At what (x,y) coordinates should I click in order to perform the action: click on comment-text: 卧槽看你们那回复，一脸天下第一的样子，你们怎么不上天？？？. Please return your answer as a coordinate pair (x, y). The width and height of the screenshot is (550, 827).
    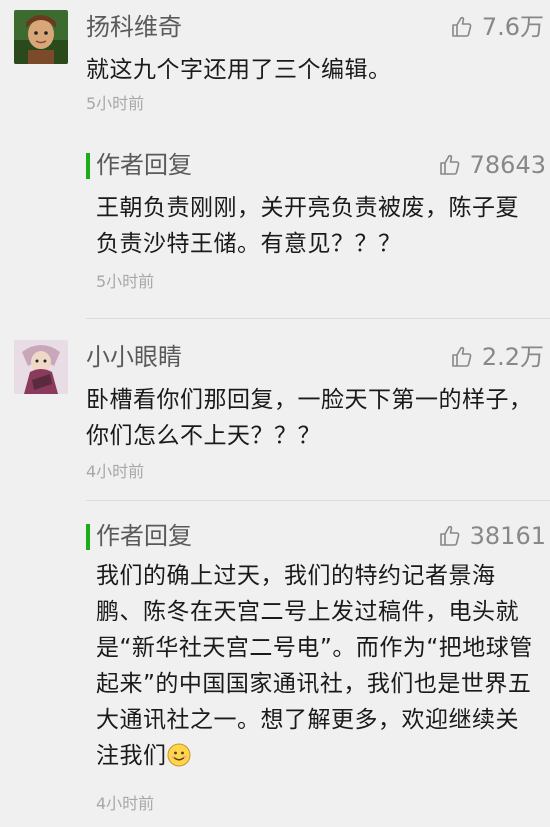
    Looking at the image, I should click on (309, 418).